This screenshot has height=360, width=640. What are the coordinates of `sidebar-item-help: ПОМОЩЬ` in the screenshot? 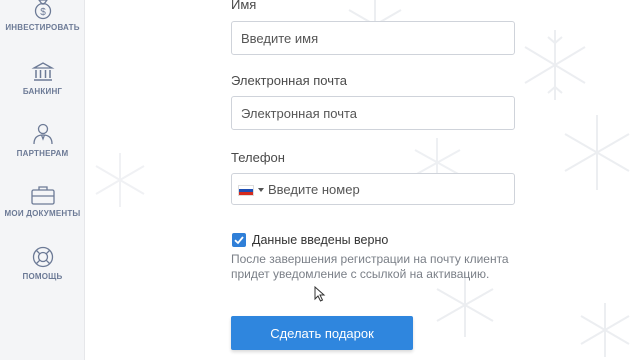 It's located at (42, 263).